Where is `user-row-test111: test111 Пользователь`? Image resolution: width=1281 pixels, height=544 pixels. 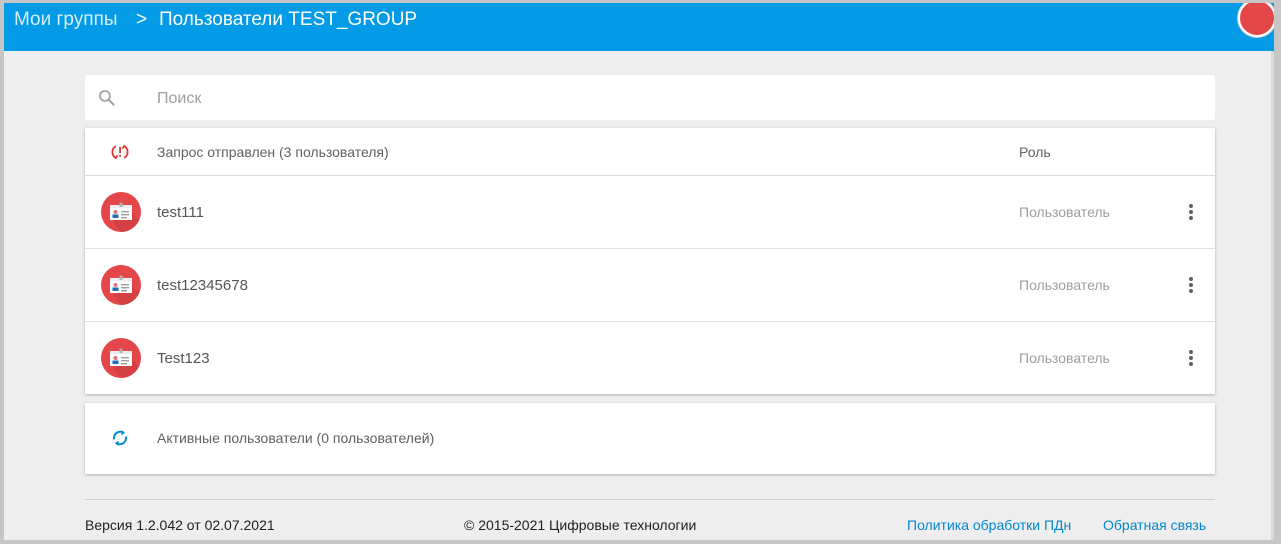 user-row-test111: test111 Пользователь is located at coordinates (650, 212).